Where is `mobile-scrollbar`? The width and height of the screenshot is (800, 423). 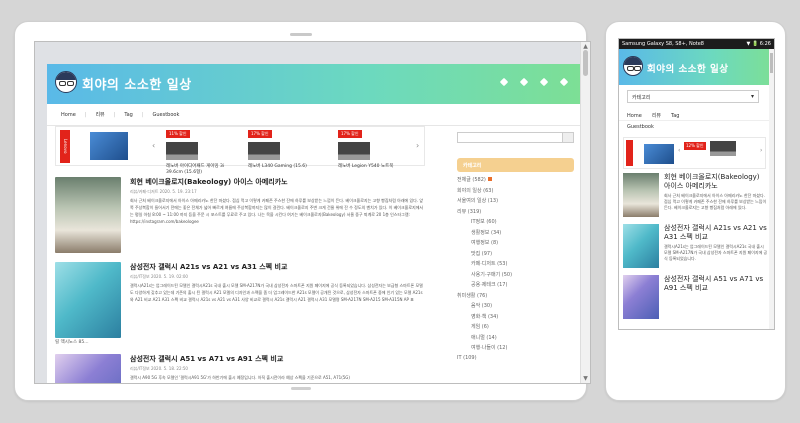
mobile-scrollbar is located at coordinates (771, 189).